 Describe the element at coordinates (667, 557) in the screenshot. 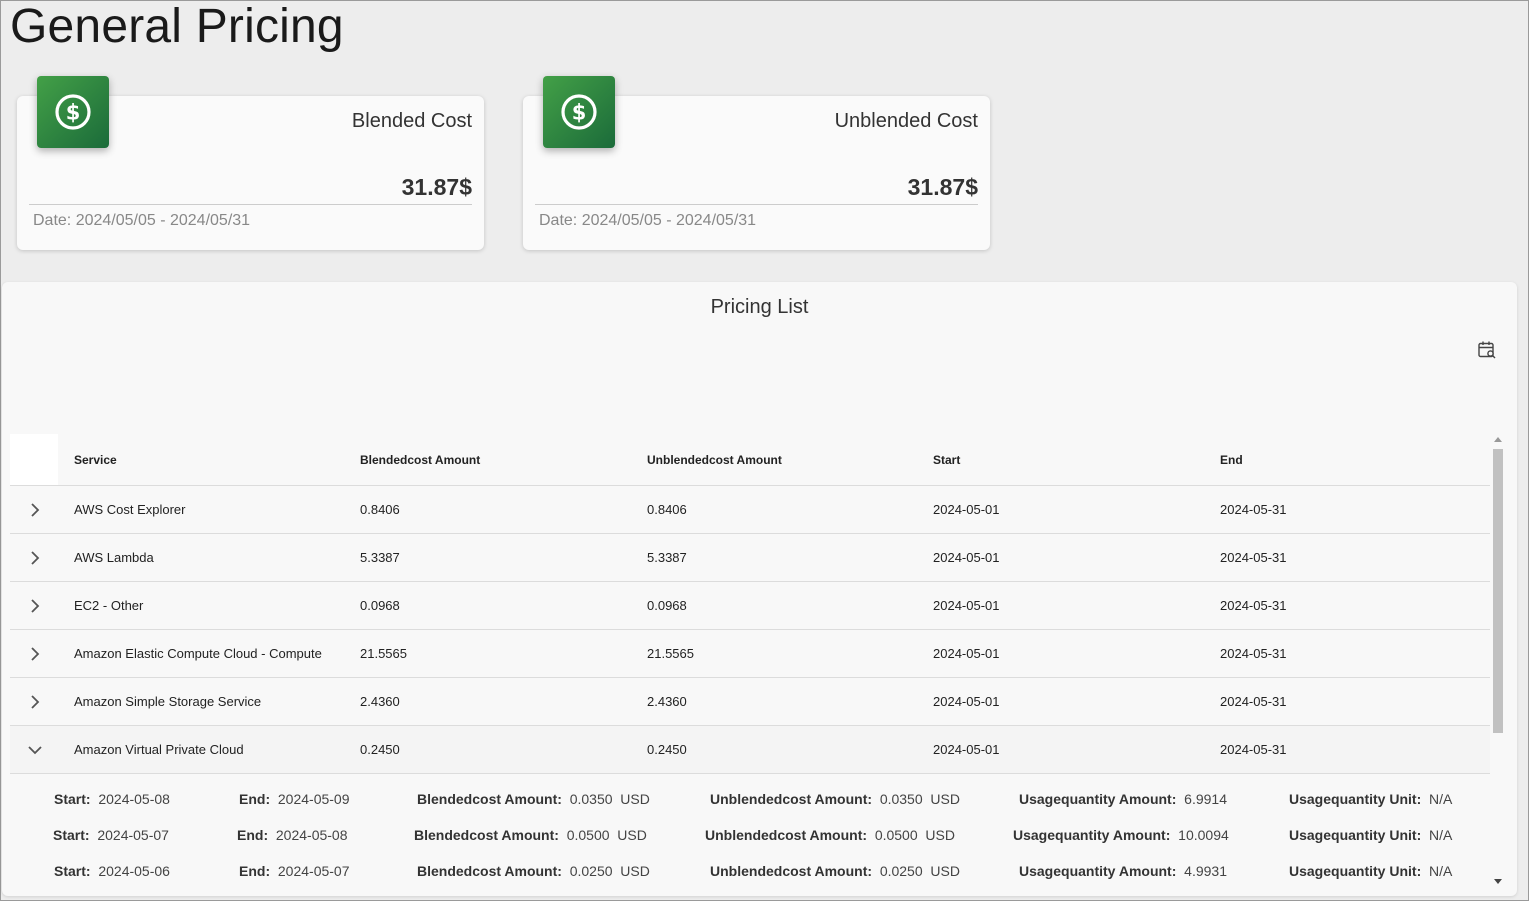

I see `cell-unblended: 5.3387` at that location.